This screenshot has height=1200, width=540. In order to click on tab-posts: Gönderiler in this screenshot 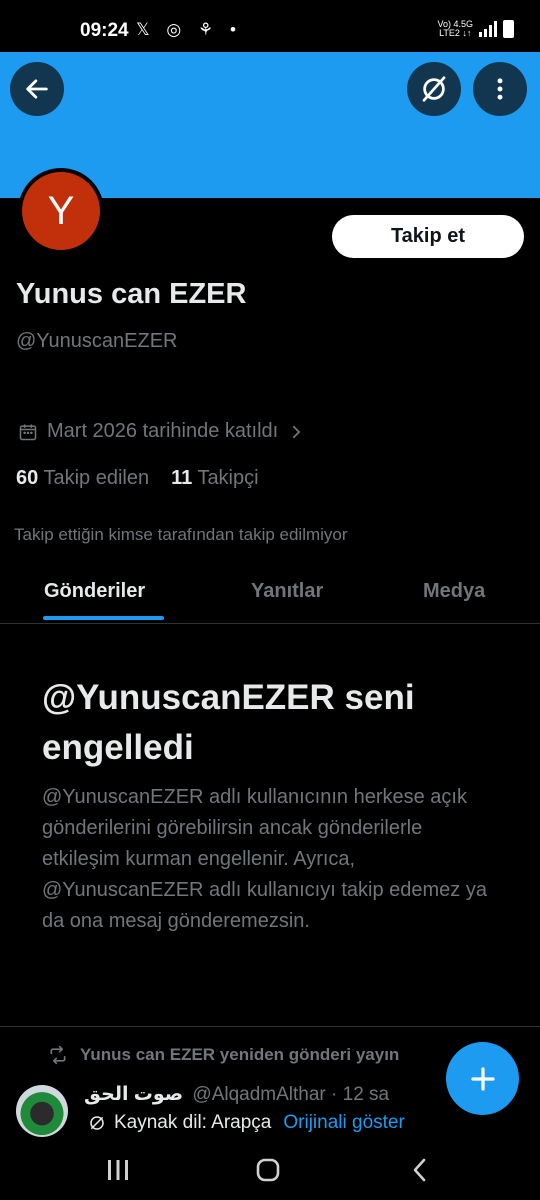, I will do `click(94, 591)`.